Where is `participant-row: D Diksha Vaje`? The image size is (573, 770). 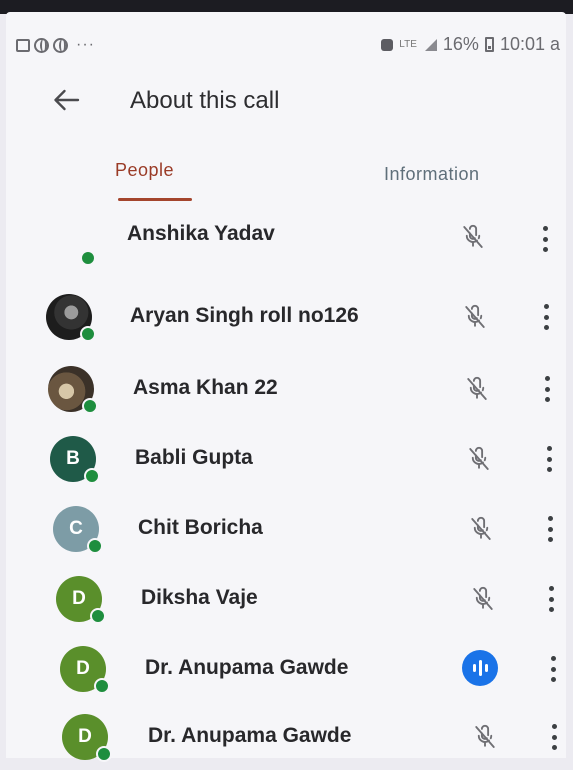 participant-row: D Diksha Vaje is located at coordinates (286, 597).